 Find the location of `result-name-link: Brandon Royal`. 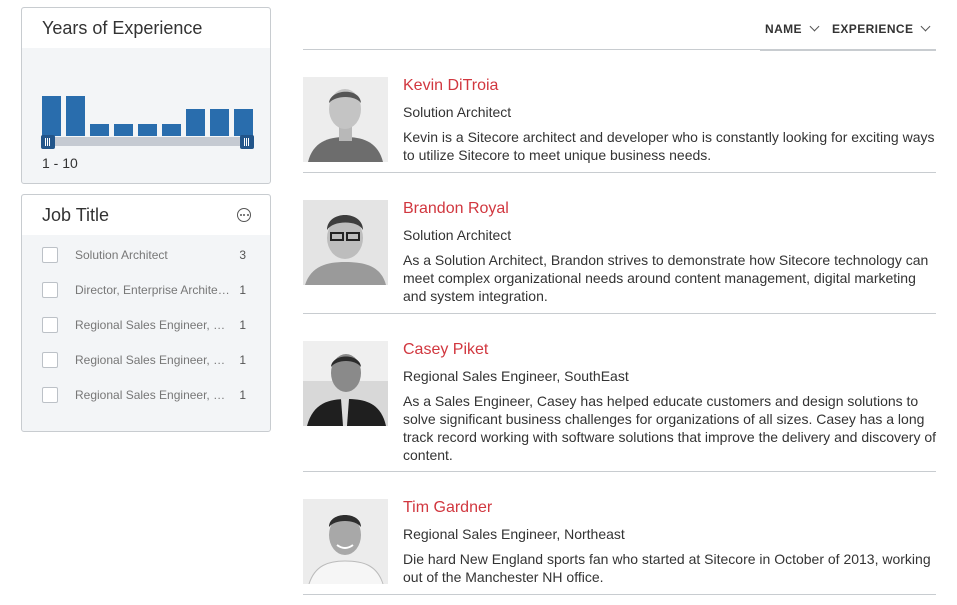

result-name-link: Brandon Royal is located at coordinates (456, 209).